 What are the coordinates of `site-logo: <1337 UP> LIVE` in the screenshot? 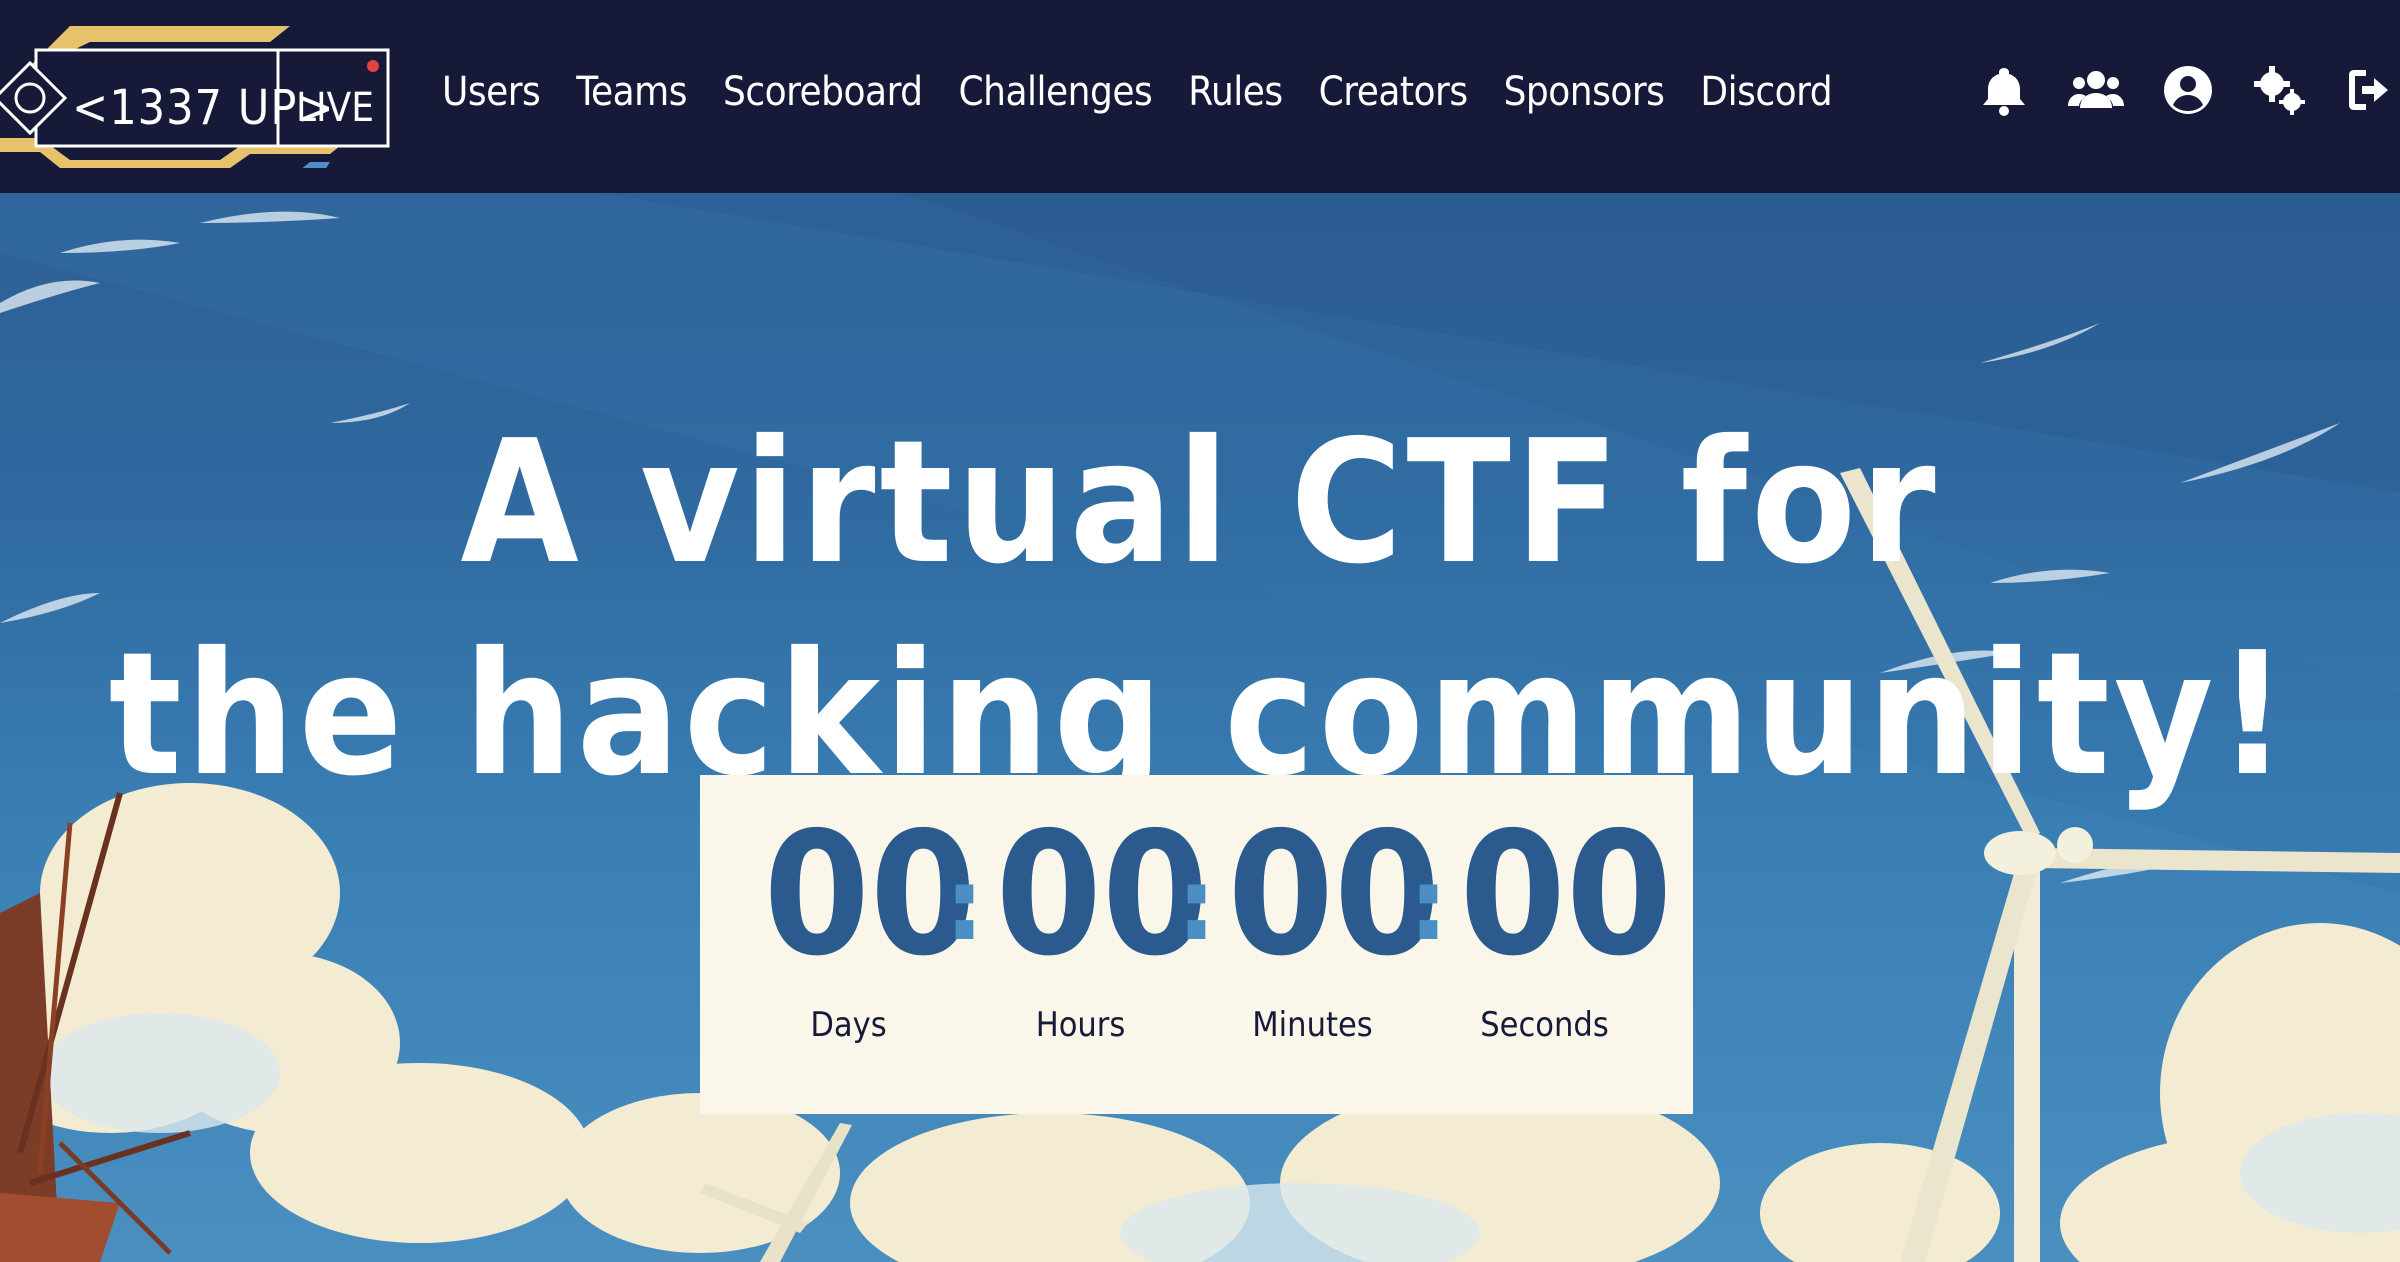 It's located at (200, 93).